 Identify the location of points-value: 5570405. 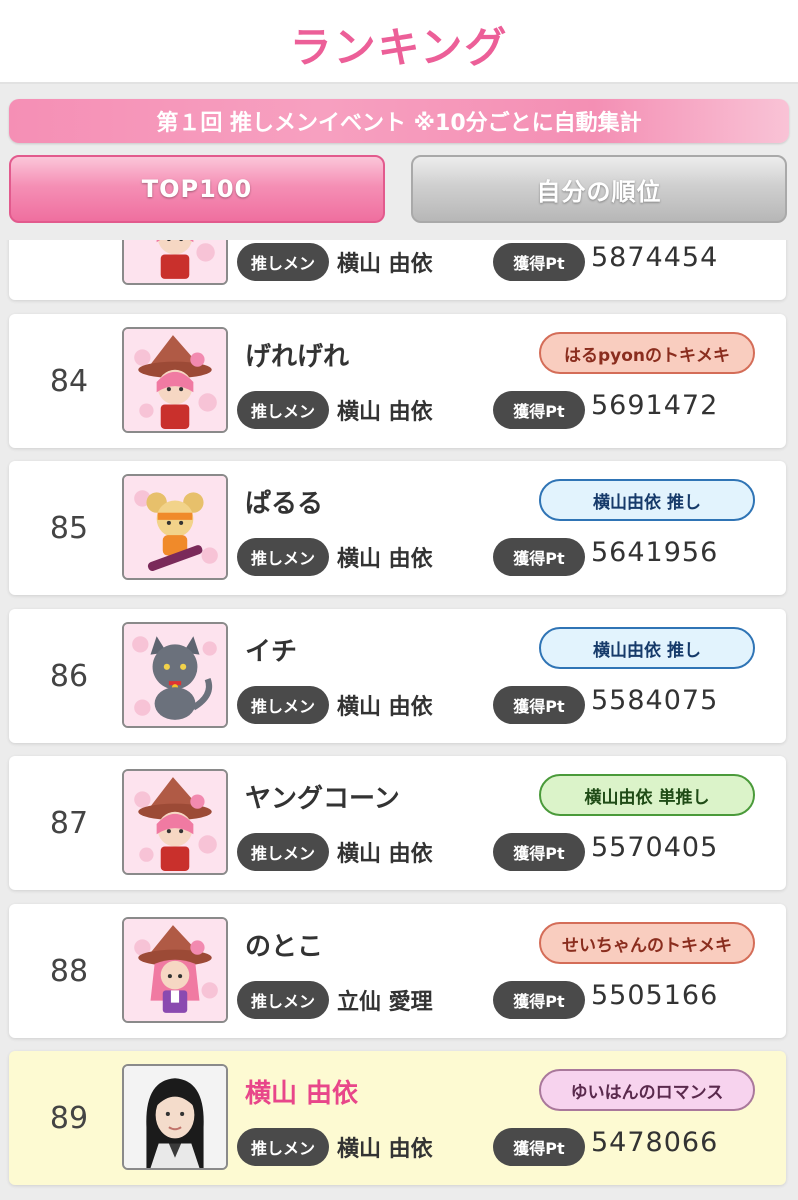
(655, 847).